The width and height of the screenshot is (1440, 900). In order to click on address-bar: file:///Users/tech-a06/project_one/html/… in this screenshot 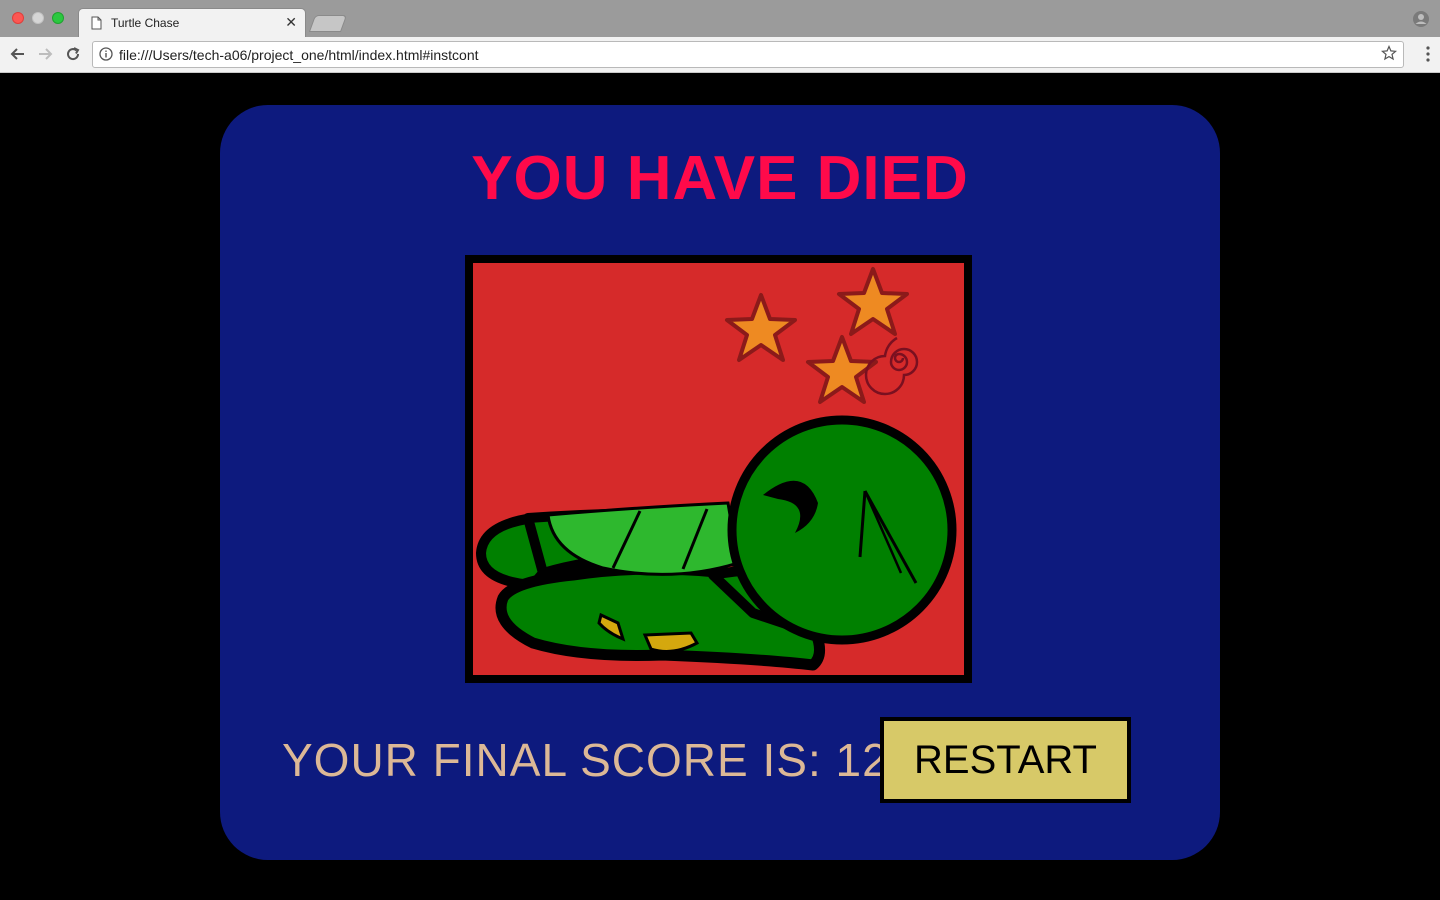, I will do `click(748, 54)`.